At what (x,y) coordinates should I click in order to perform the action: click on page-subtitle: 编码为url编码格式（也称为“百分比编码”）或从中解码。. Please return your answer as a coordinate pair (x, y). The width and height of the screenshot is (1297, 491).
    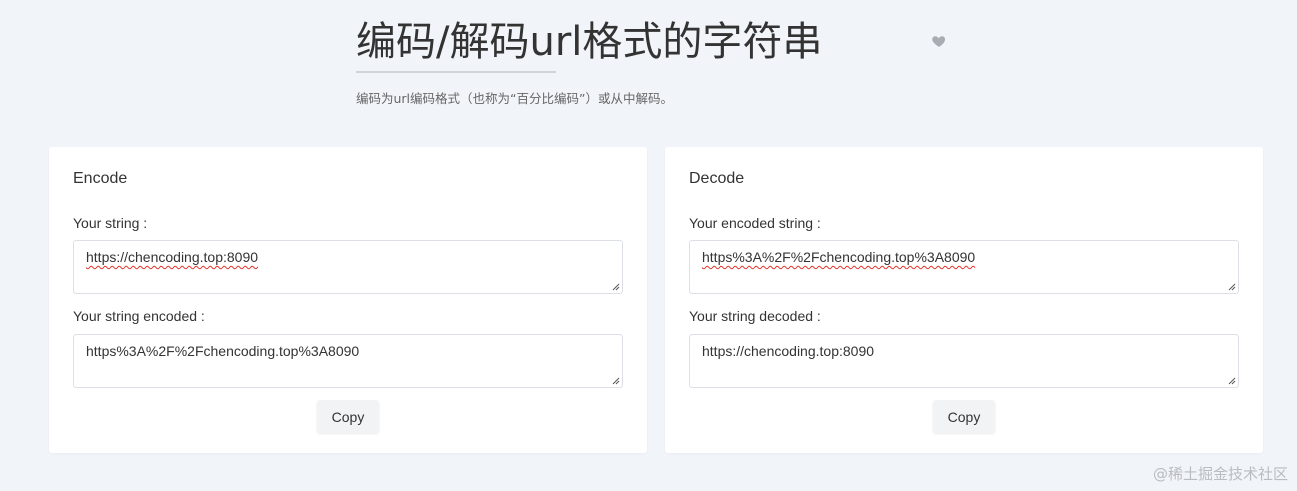
    Looking at the image, I should click on (514, 98).